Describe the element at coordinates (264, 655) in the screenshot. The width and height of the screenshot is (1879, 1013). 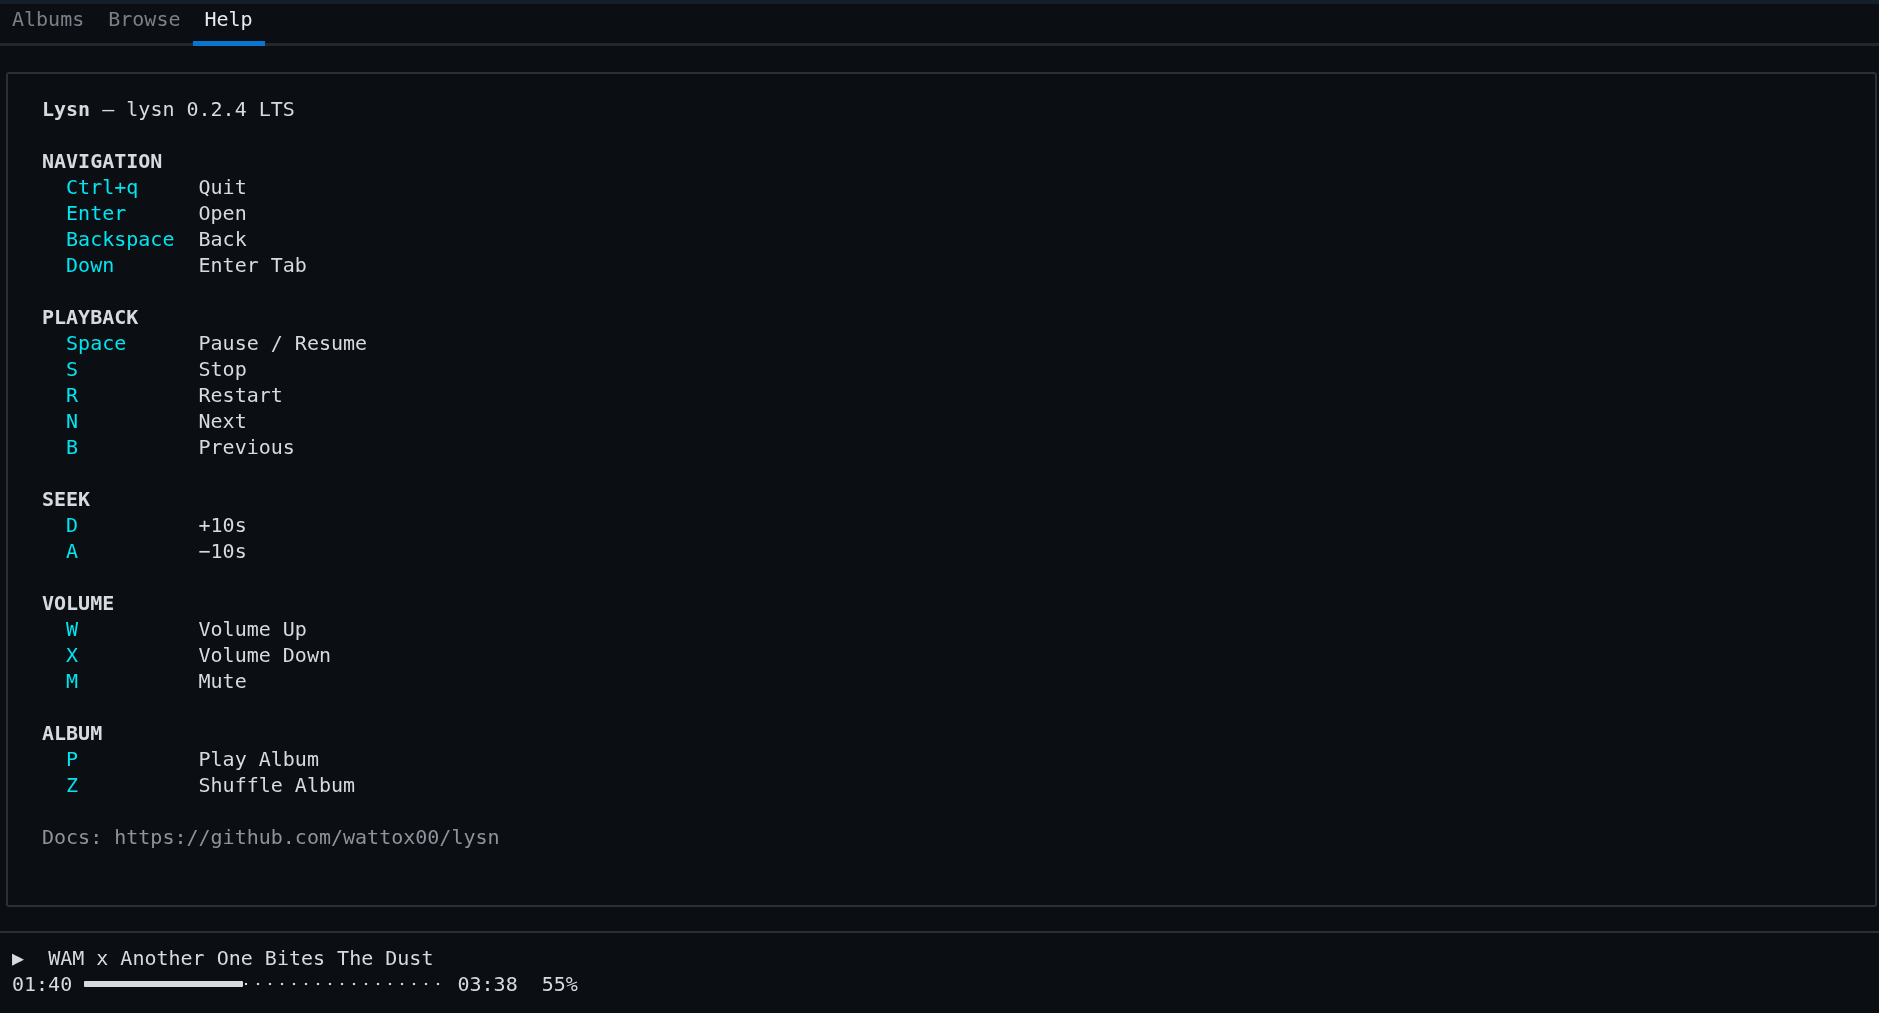
I see `action-label: Volume Down` at that location.